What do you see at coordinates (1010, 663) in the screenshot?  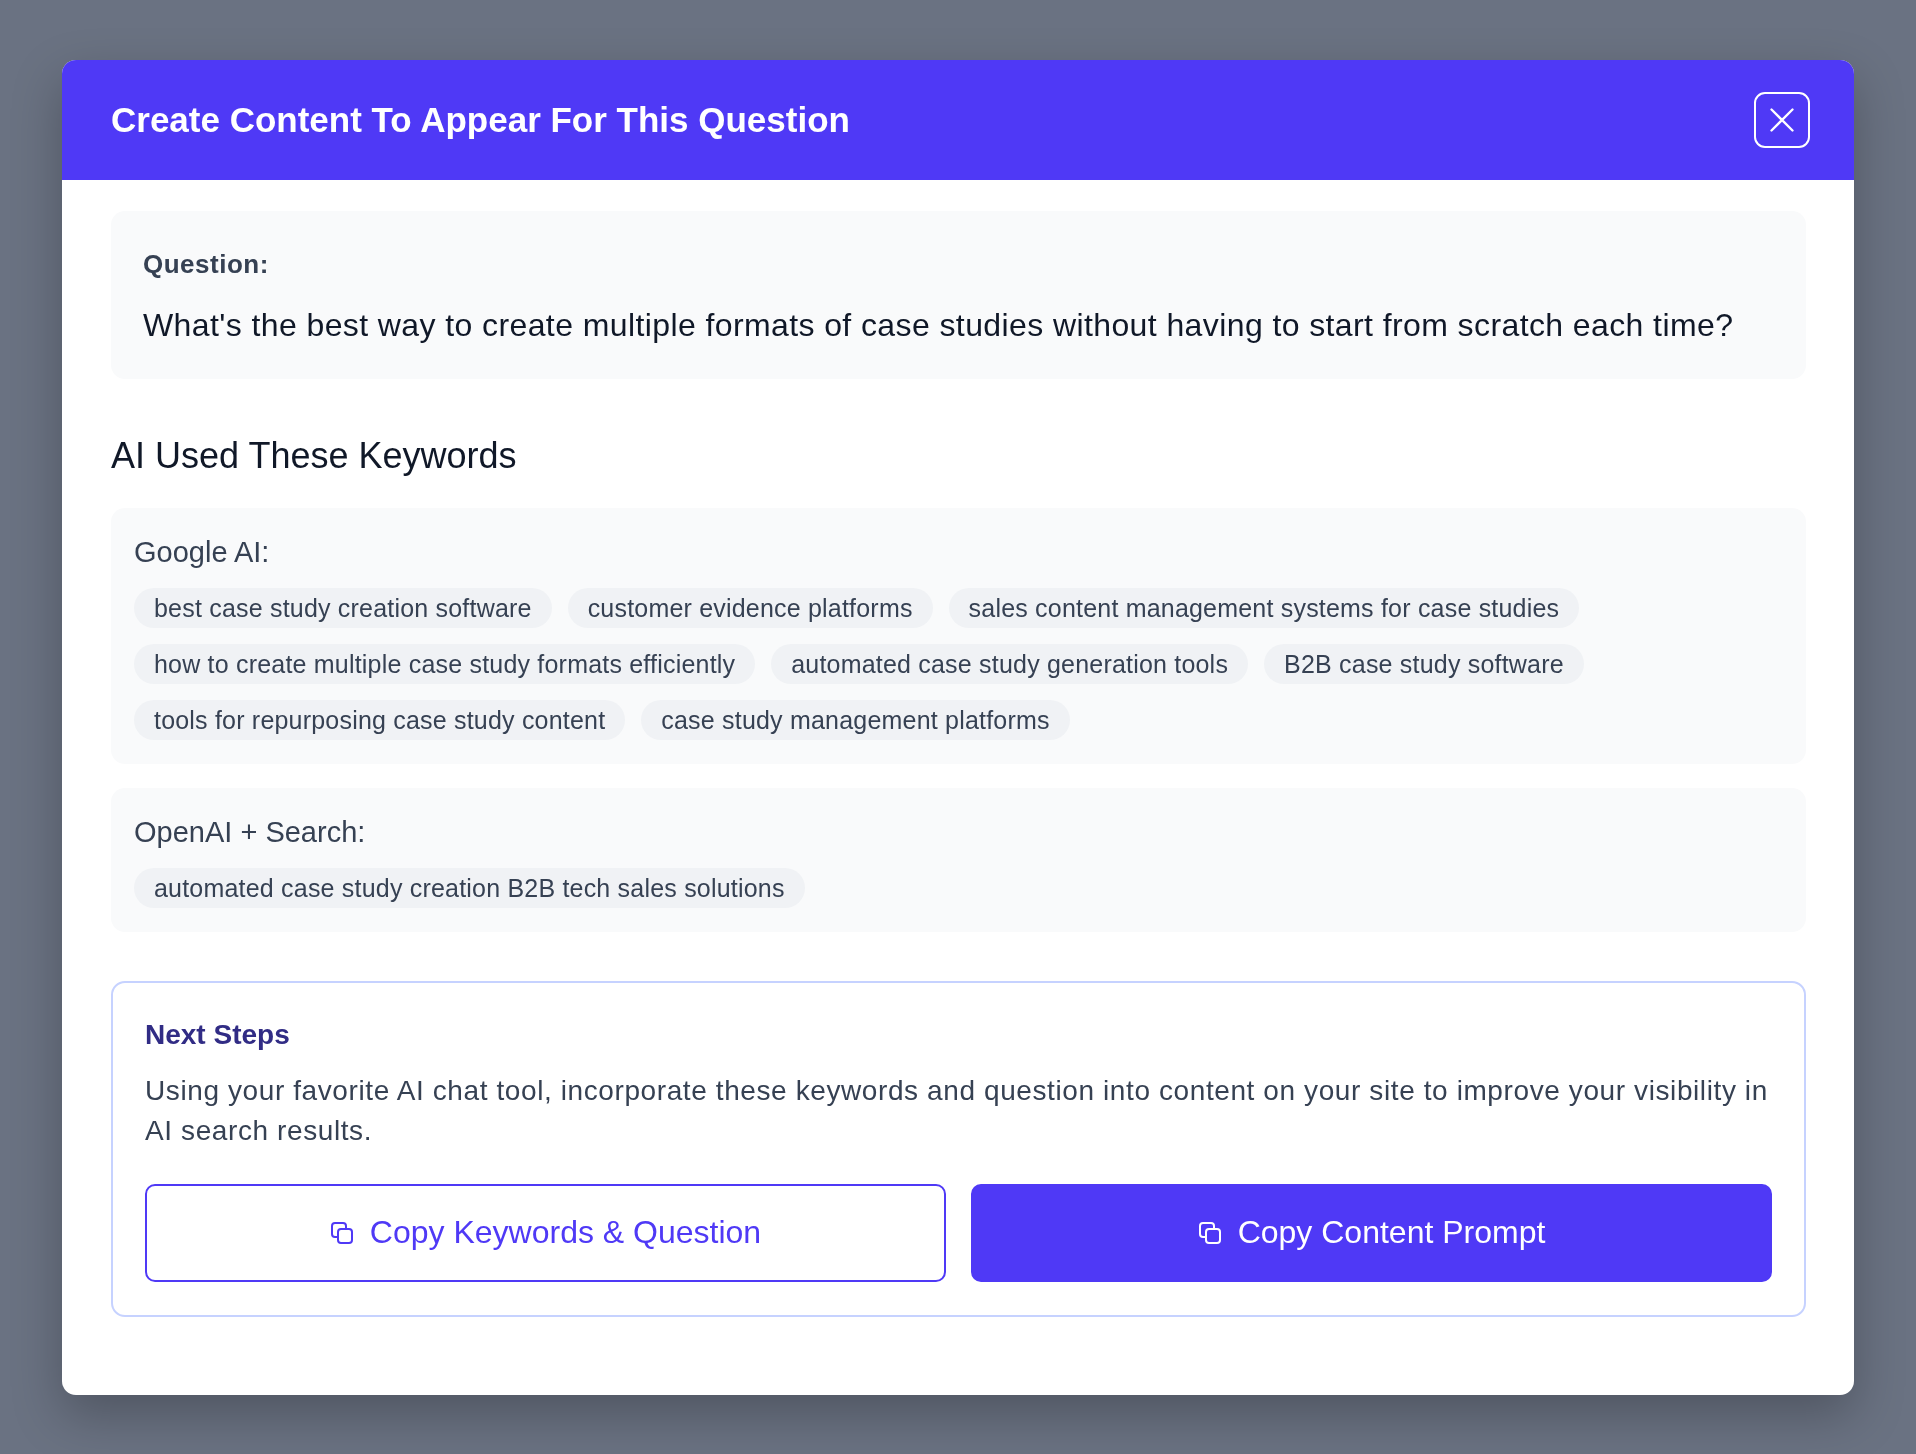 I see `keyword-tag: automated case study generation tools` at bounding box center [1010, 663].